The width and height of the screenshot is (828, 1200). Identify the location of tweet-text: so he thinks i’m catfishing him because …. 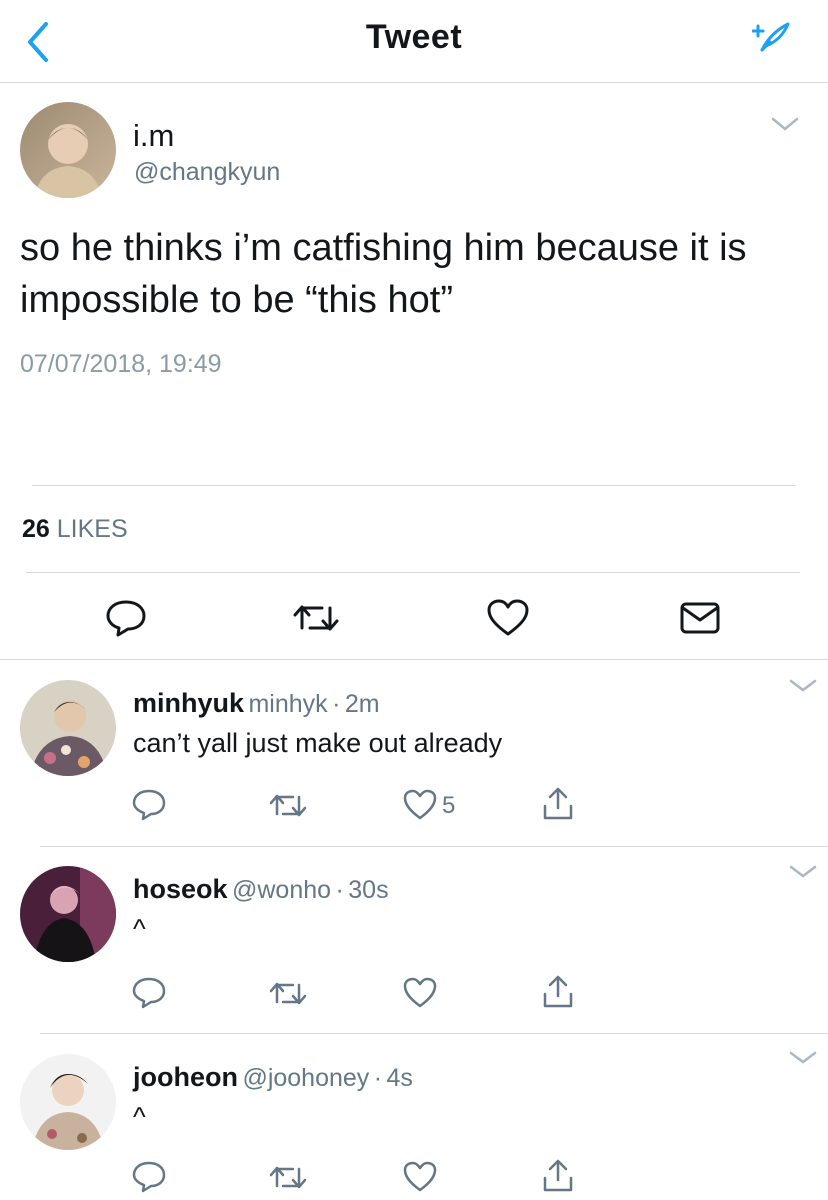
(383, 274).